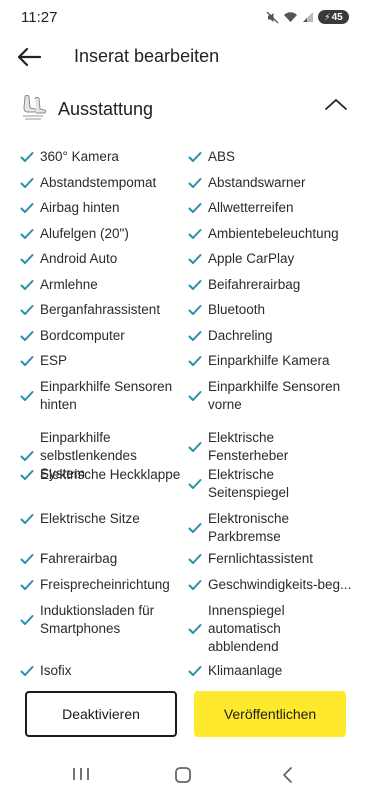  What do you see at coordinates (270, 157) in the screenshot?
I see `feature-item: ABS` at bounding box center [270, 157].